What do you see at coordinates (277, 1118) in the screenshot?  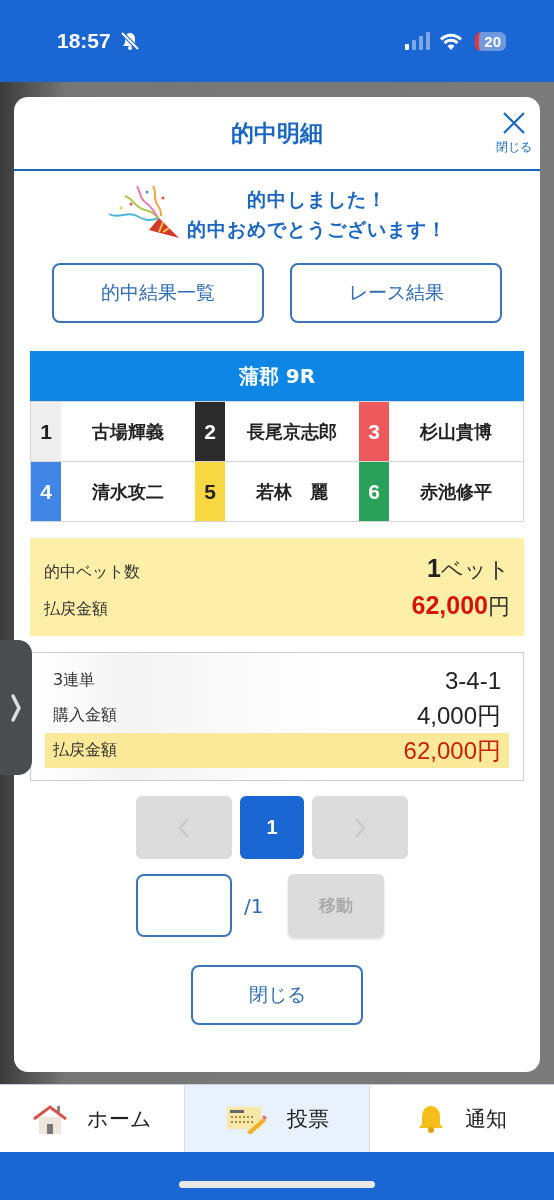 I see `nav-tab: 投票` at bounding box center [277, 1118].